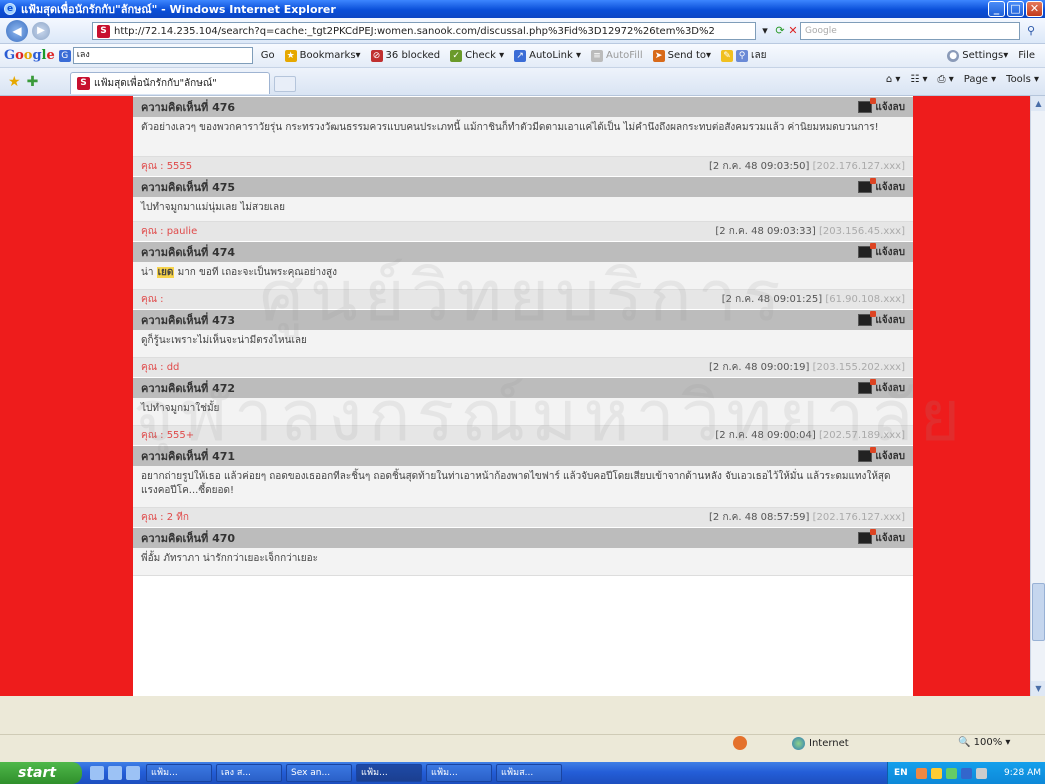 The height and width of the screenshot is (784, 1045). Describe the element at coordinates (170, 83) in the screenshot. I see `tab-current: S แฟ้มสุดเพื่อนักรักกับ"ลักษณ์"` at that location.